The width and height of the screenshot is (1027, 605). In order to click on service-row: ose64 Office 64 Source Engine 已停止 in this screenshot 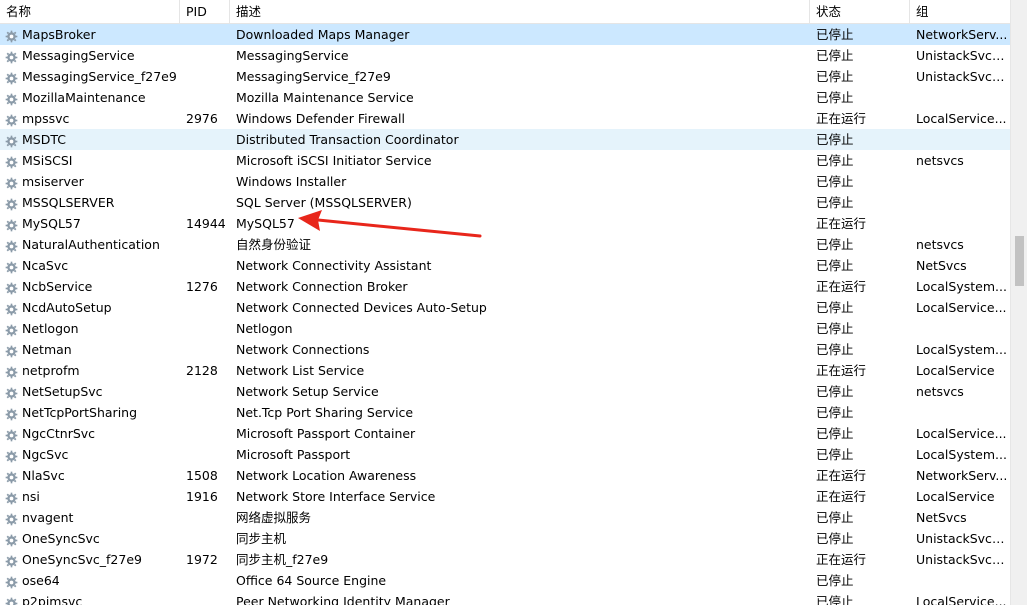, I will do `click(505, 580)`.